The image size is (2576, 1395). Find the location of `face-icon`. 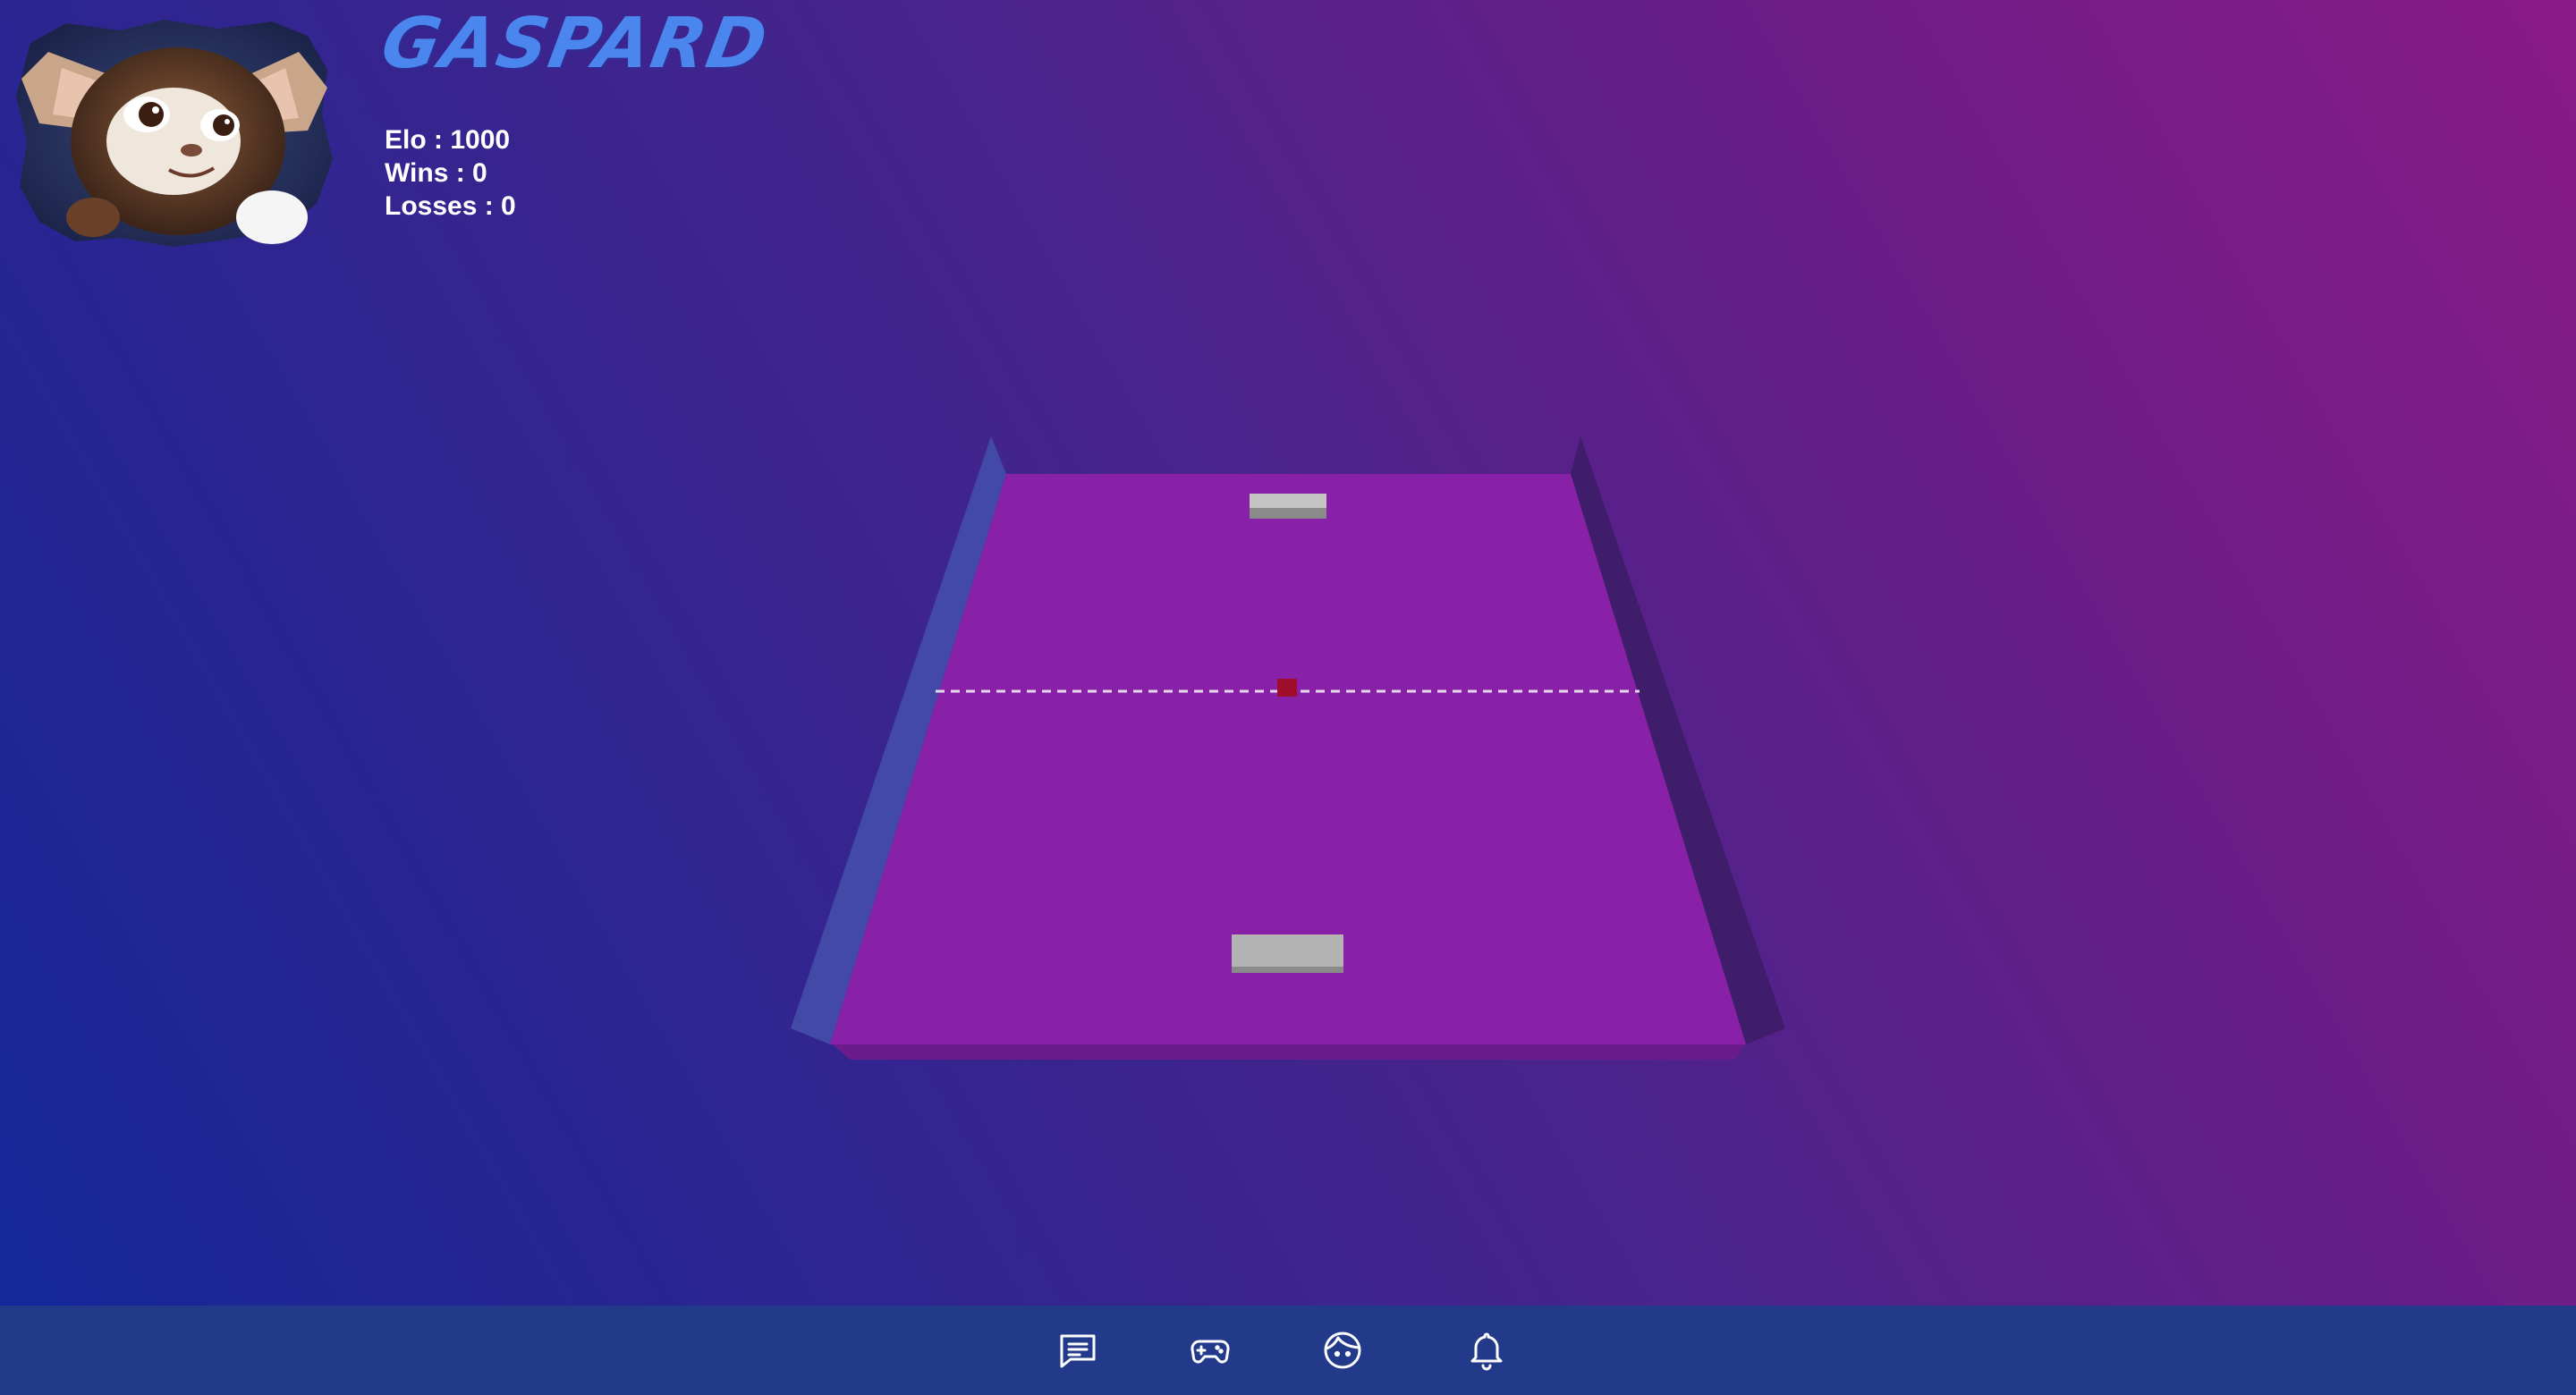

face-icon is located at coordinates (1342, 1350).